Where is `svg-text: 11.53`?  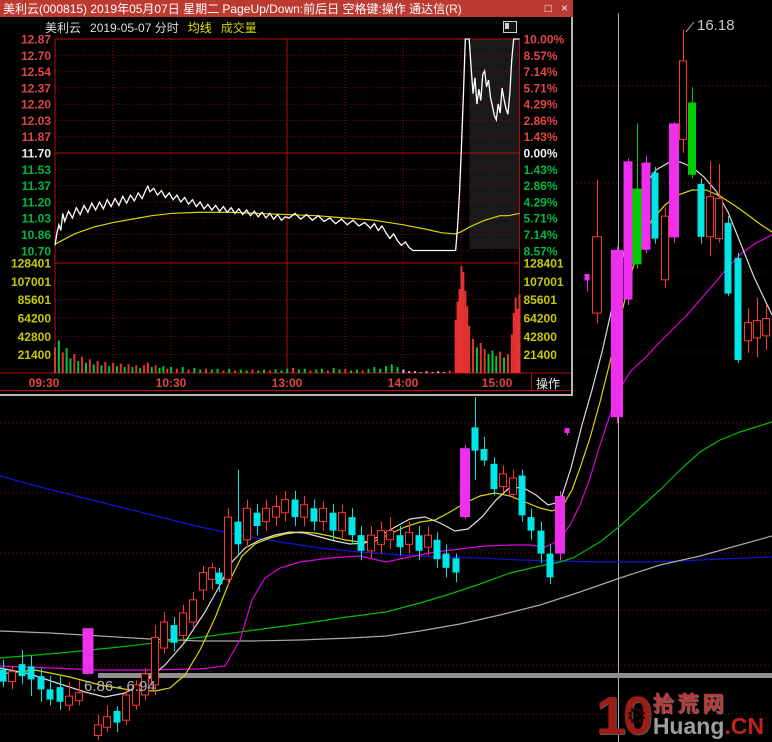 svg-text: 11.53 is located at coordinates (37, 170).